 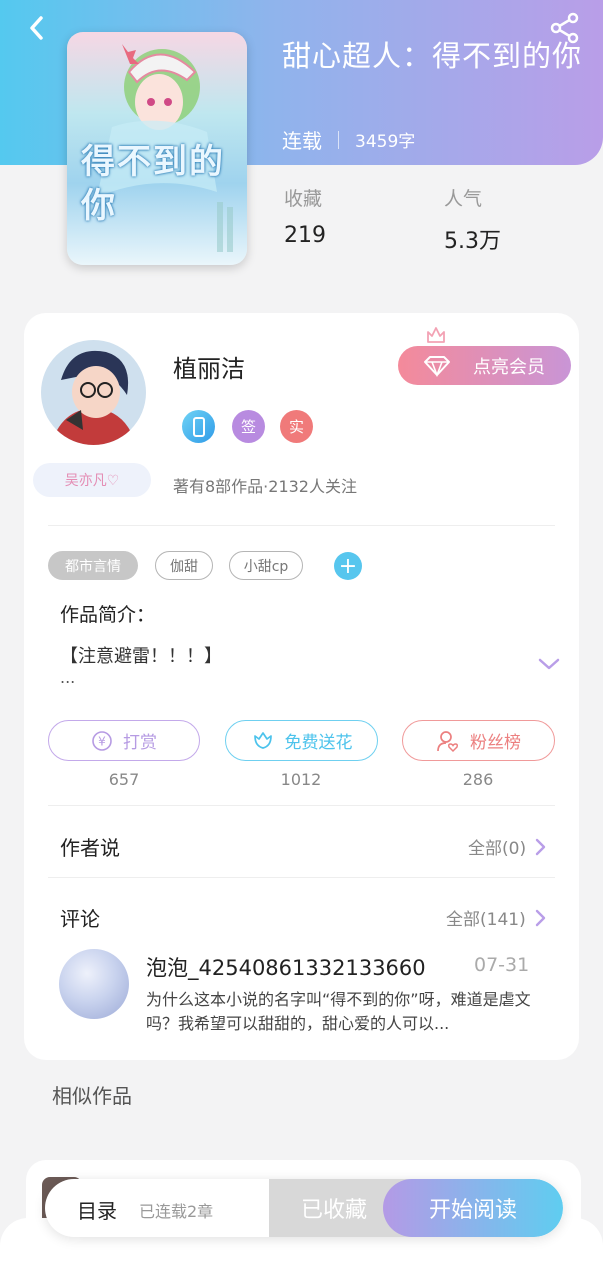 I want to click on stat-value: 219, so click(x=305, y=235).